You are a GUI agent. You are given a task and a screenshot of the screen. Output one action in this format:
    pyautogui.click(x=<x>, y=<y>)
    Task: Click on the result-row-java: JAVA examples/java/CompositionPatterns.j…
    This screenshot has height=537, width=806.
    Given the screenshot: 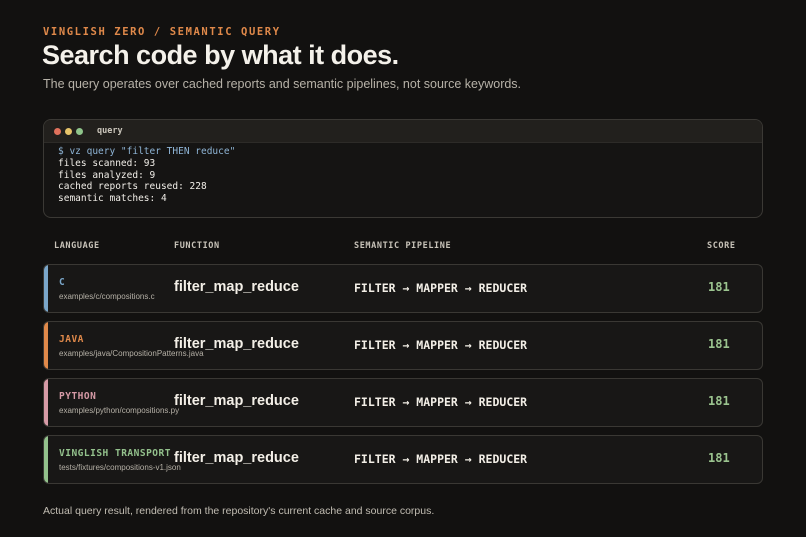 What is the action you would take?
    pyautogui.click(x=403, y=345)
    